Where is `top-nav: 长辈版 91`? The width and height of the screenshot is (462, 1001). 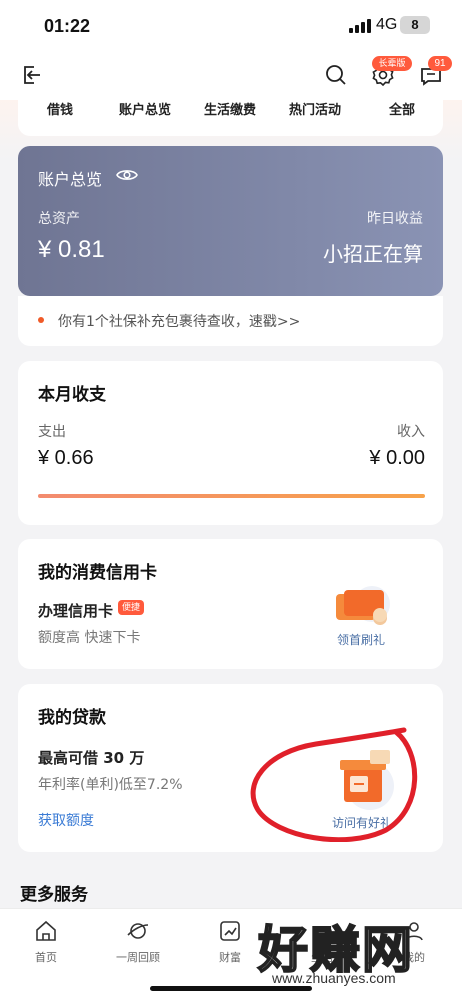
top-nav: 长辈版 91 is located at coordinates (231, 76).